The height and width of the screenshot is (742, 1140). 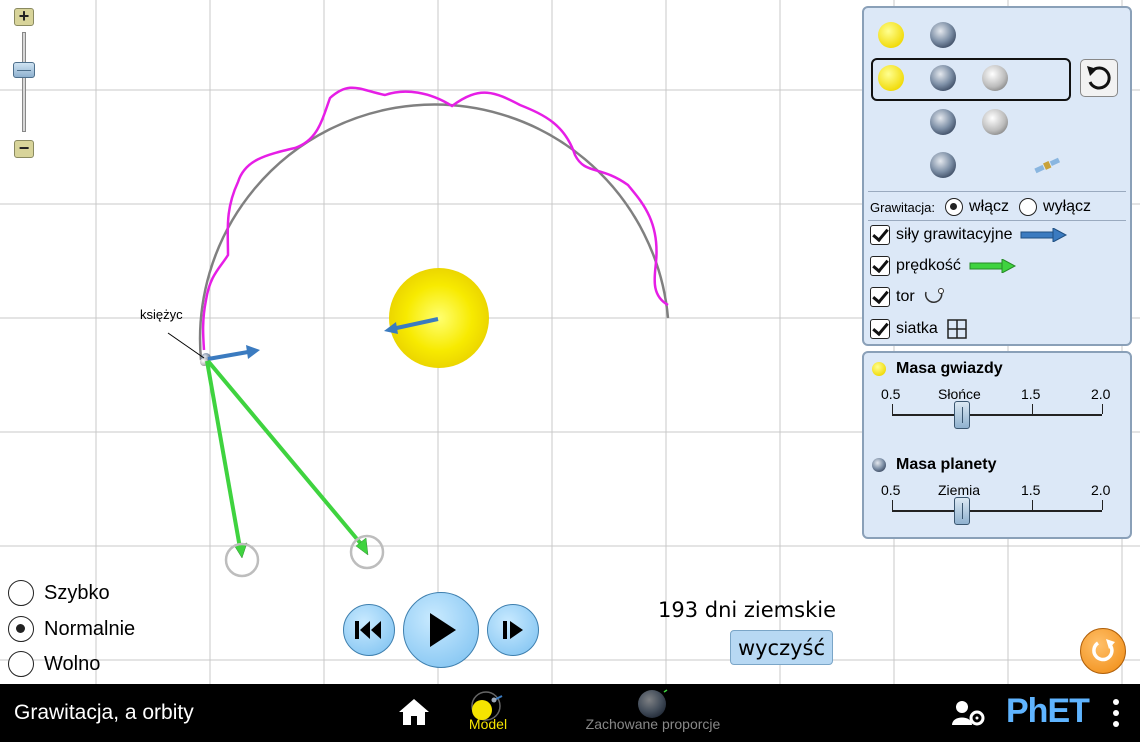 I want to click on zoom-slider-thumb, so click(x=24, y=70).